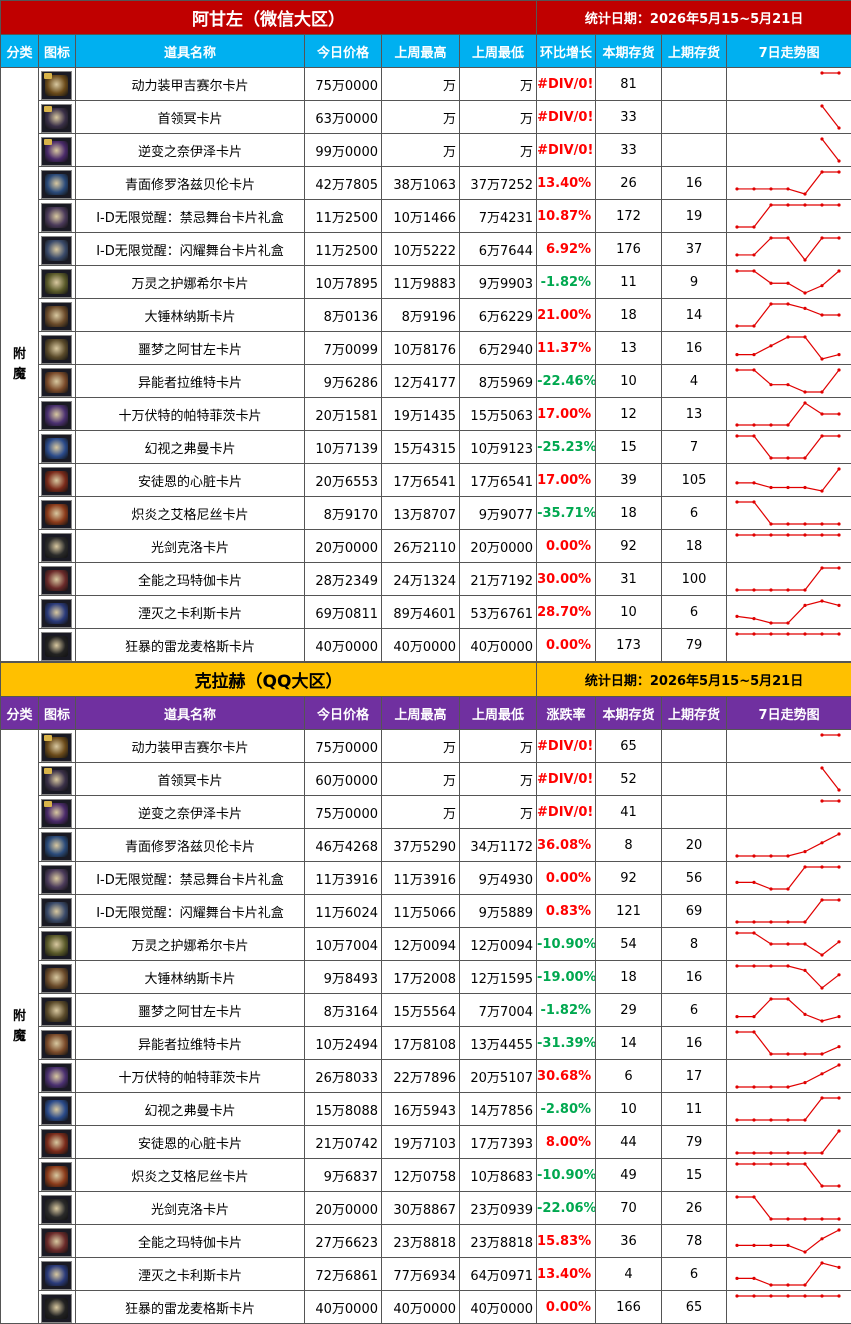  What do you see at coordinates (498, 1307) in the screenshot?
I see `last-week-low: 40万0000` at bounding box center [498, 1307].